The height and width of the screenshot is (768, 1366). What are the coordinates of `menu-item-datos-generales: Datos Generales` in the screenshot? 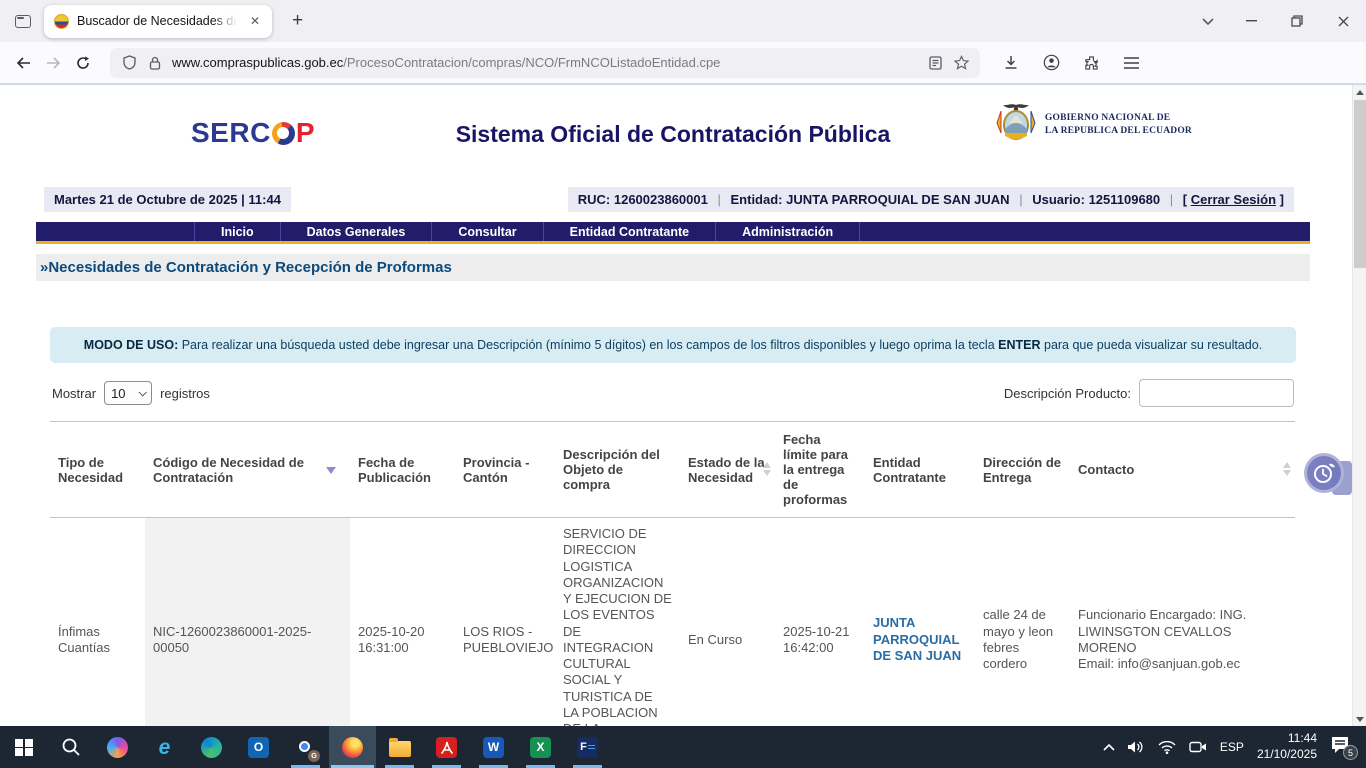 It's located at (357, 231).